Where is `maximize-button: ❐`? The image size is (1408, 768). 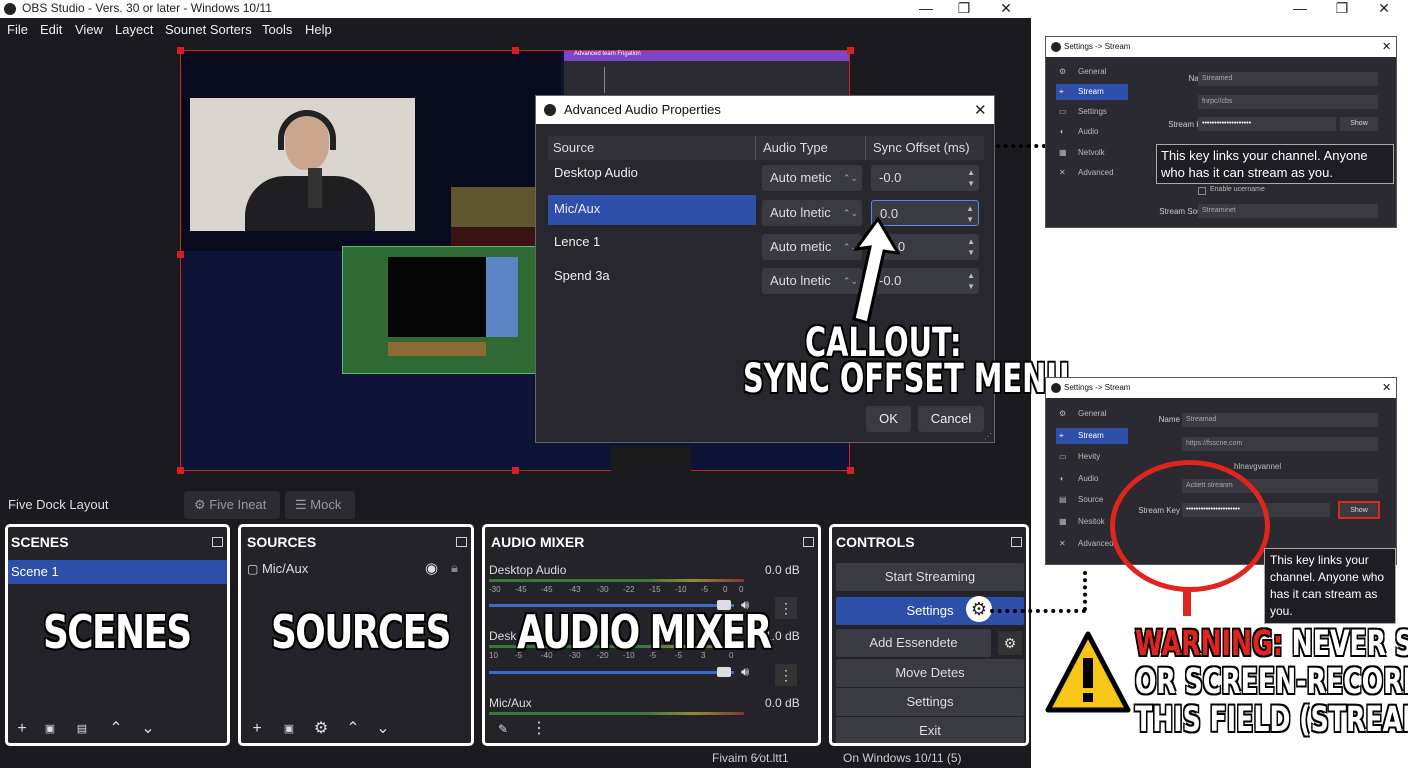
maximize-button: ❐ is located at coordinates (964, 9).